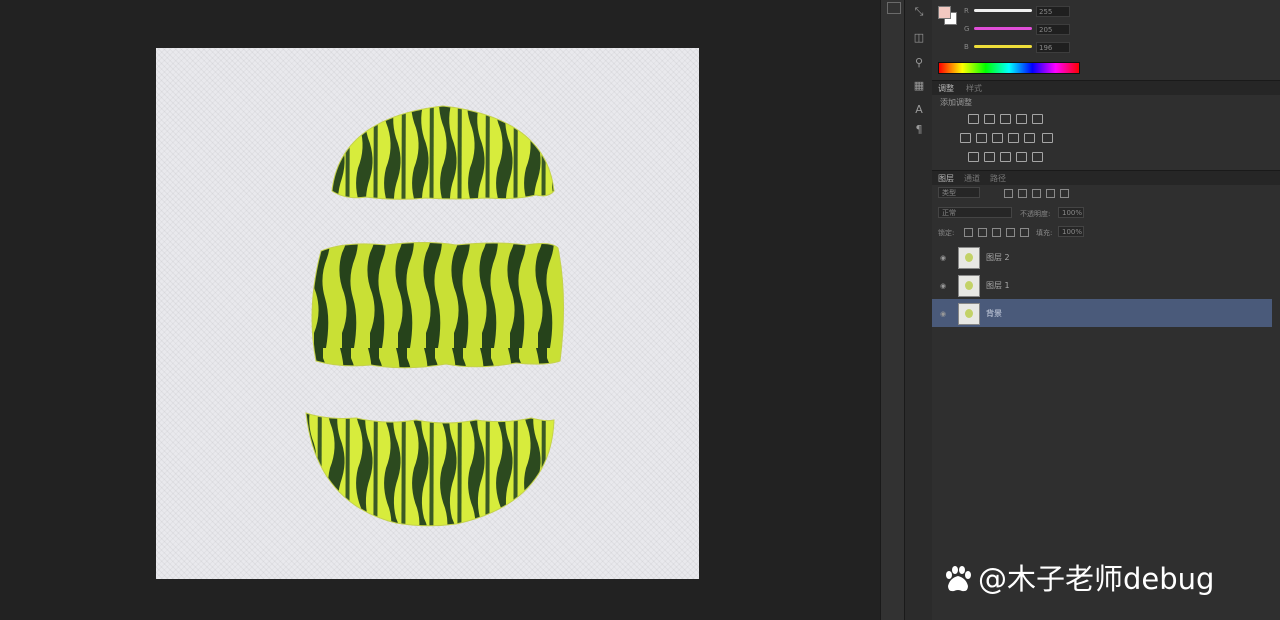 This screenshot has width=1280, height=620. I want to click on layer-filter-kind-select: 类型, so click(959, 192).